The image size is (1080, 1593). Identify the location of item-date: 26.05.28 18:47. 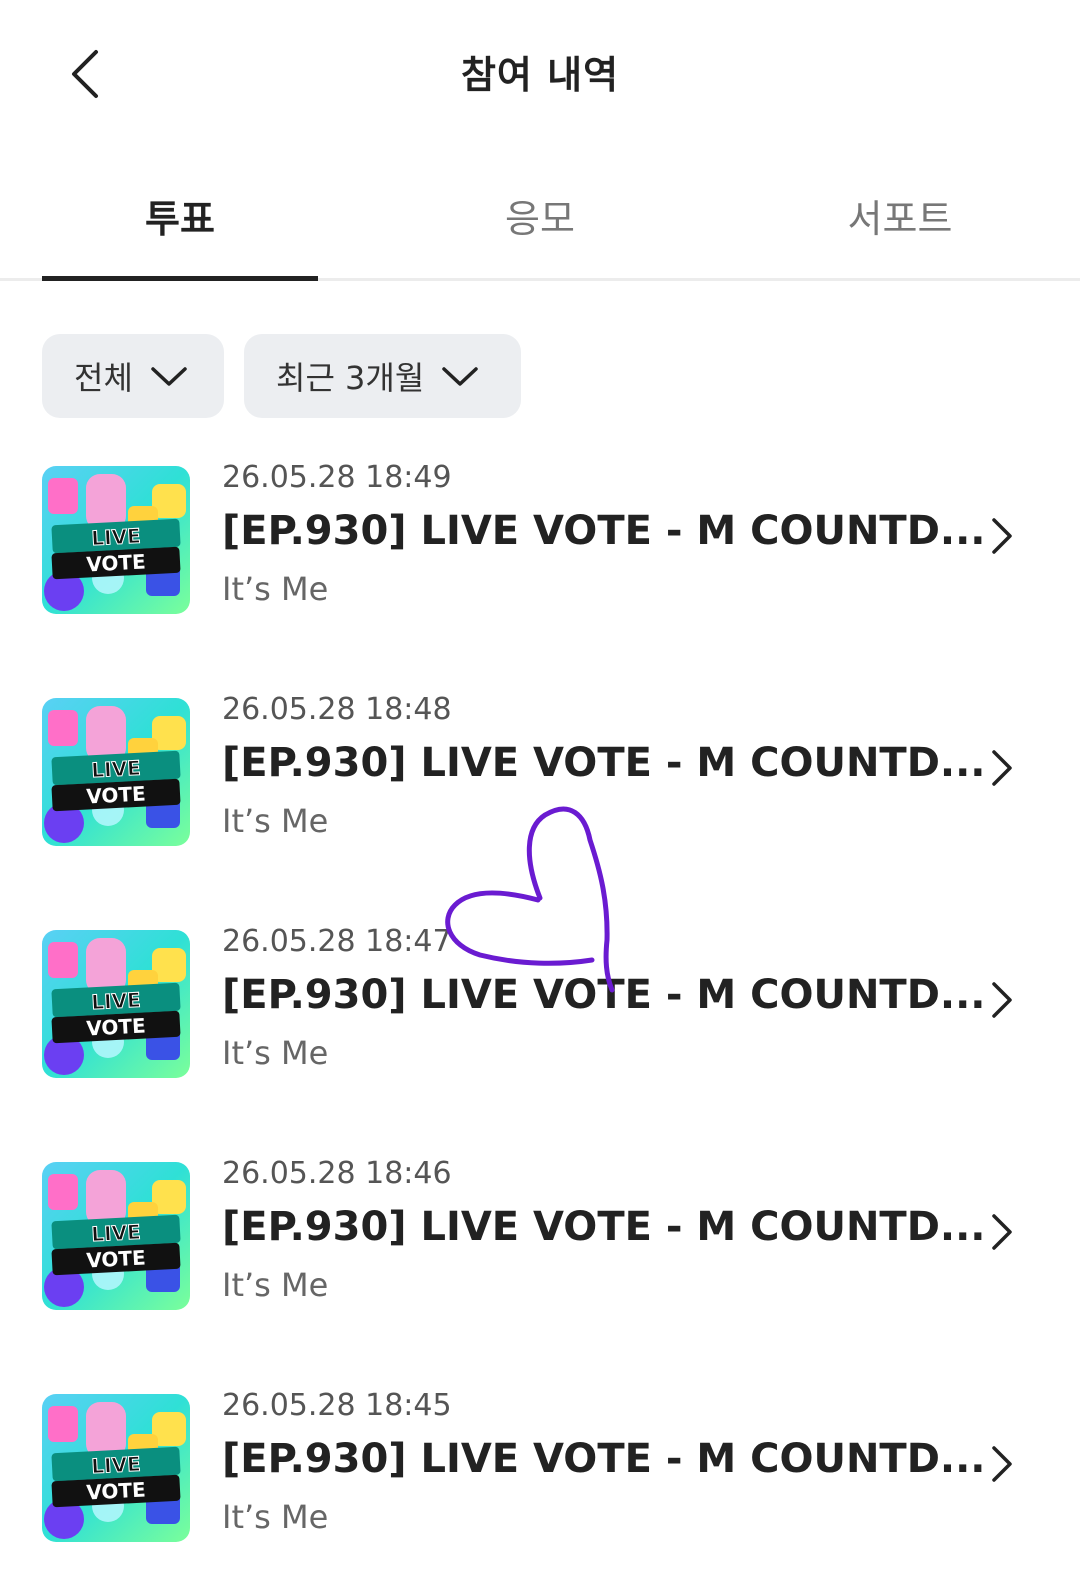
(337, 941).